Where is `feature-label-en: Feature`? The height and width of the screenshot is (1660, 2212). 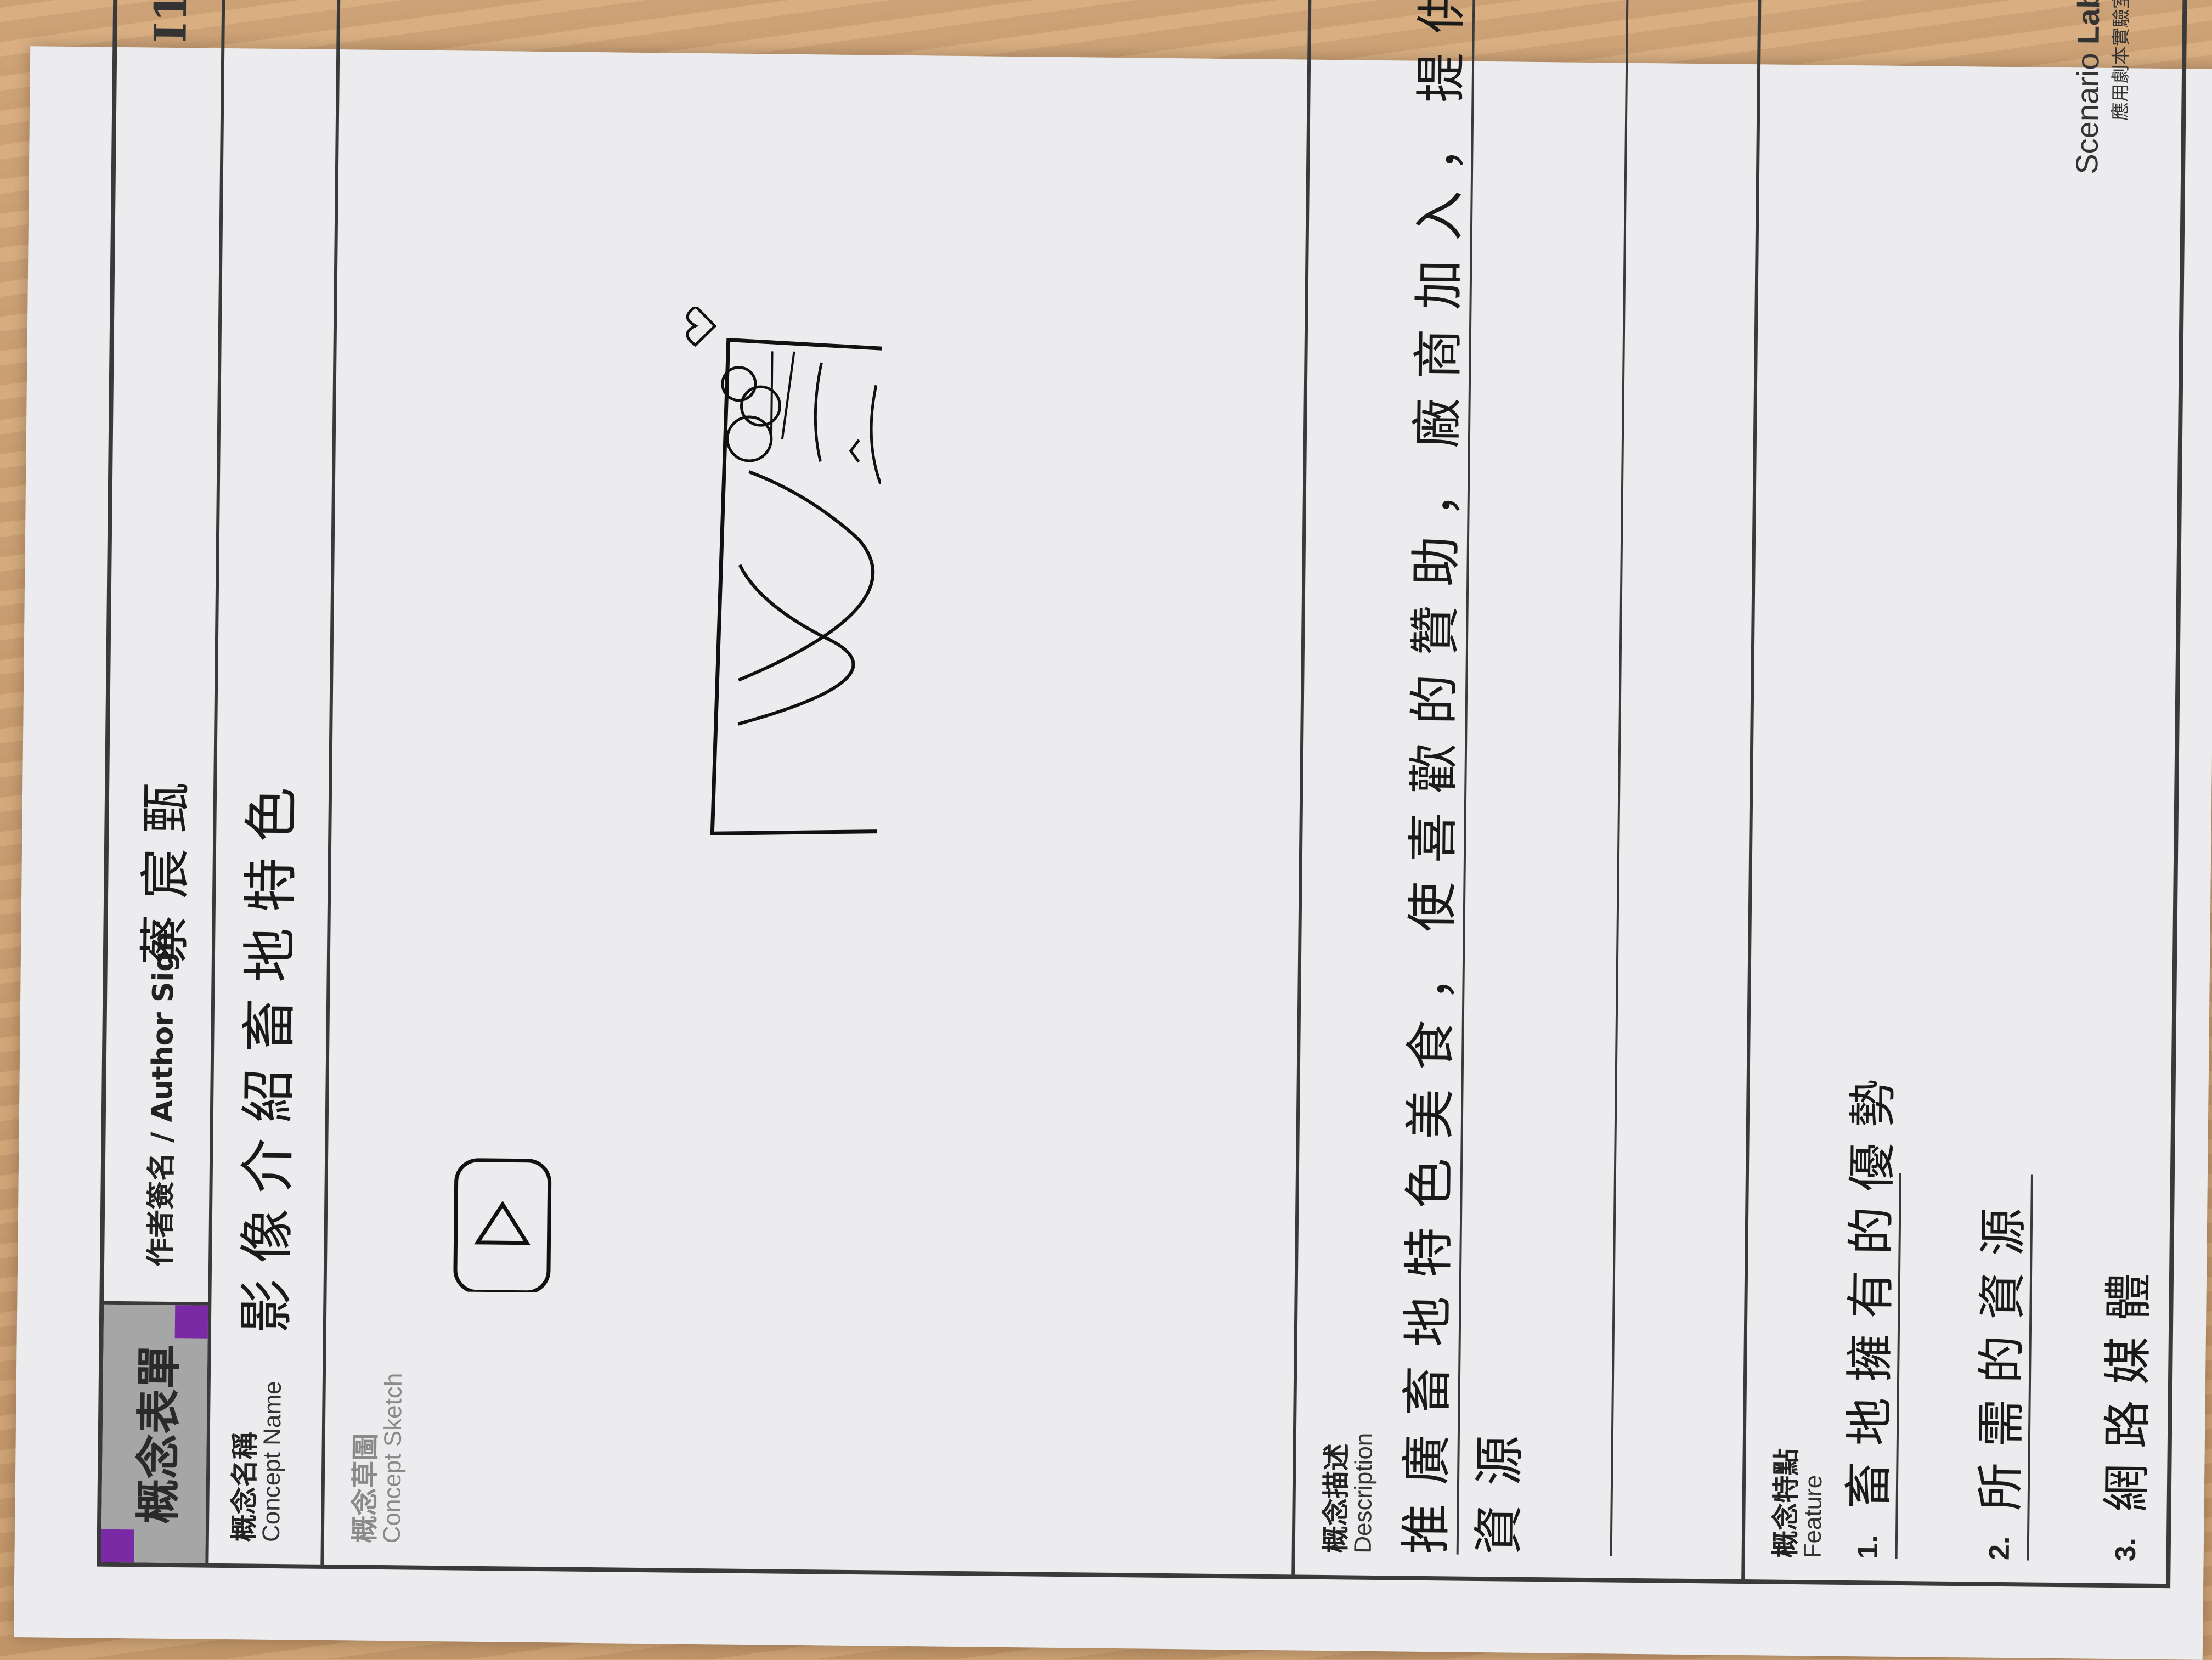 feature-label-en: Feature is located at coordinates (1813, 1517).